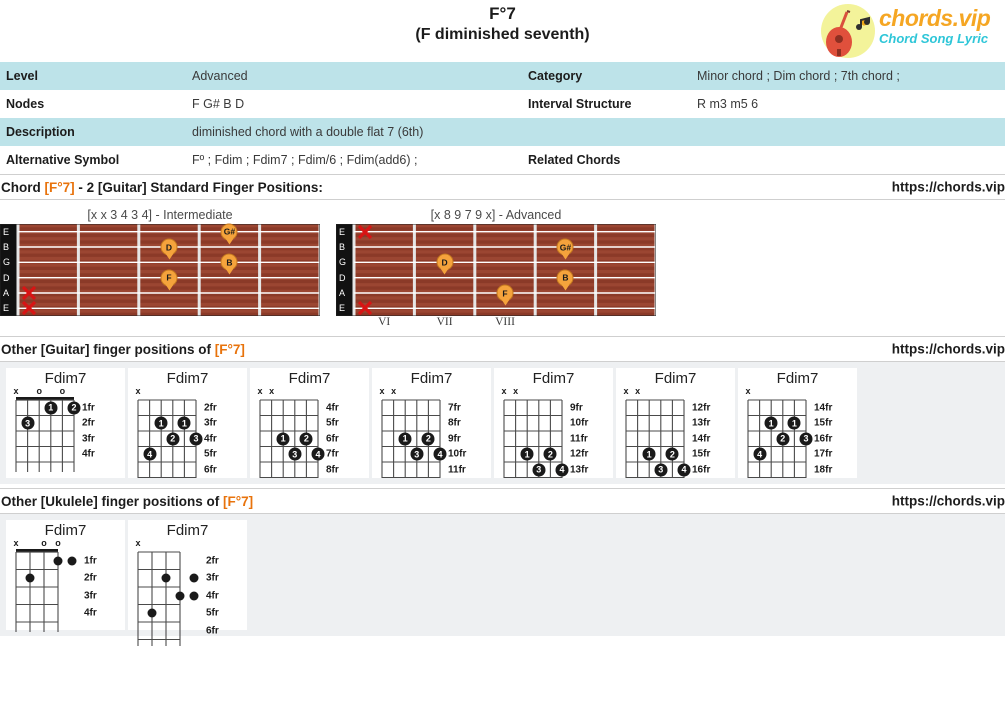 This screenshot has width=1005, height=721. I want to click on fret-number-label: 9fr, so click(454, 439).